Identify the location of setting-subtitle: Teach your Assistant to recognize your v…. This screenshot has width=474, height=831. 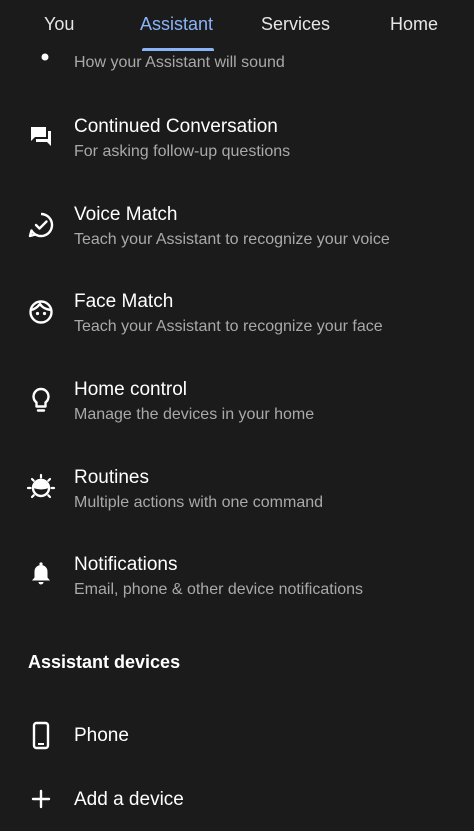
(232, 239).